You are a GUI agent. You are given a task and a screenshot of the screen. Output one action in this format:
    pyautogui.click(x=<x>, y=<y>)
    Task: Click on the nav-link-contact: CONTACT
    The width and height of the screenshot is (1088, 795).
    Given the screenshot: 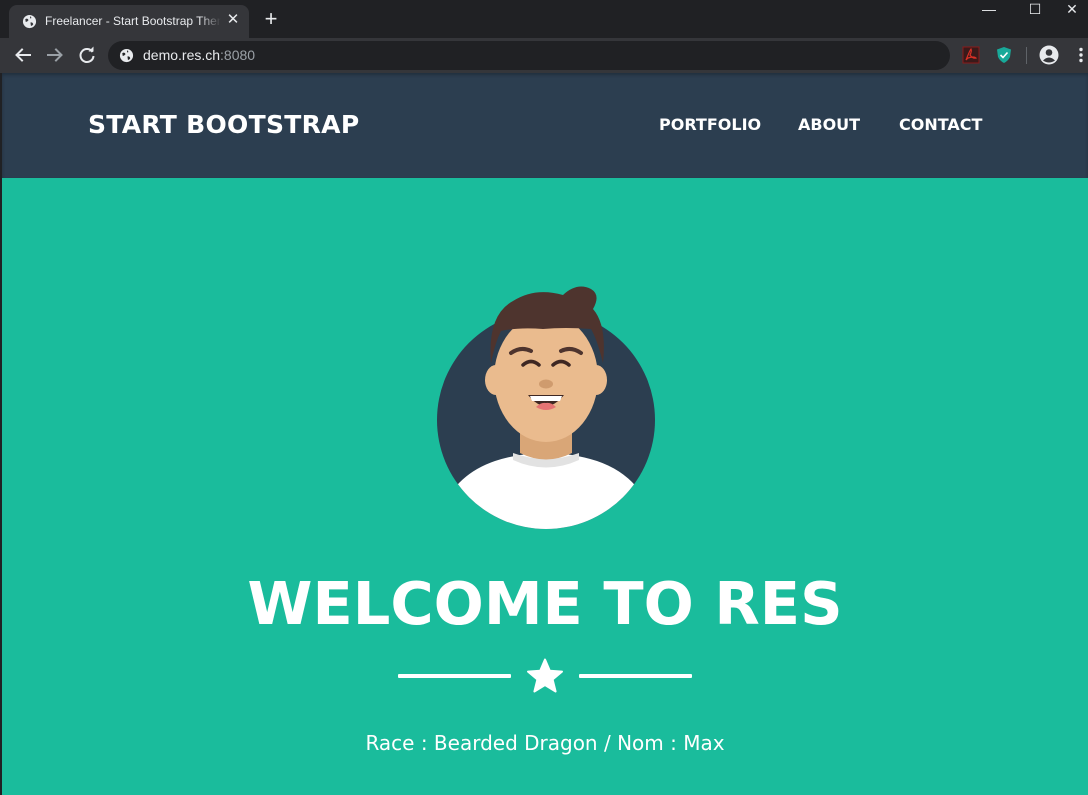 What is the action you would take?
    pyautogui.click(x=940, y=125)
    